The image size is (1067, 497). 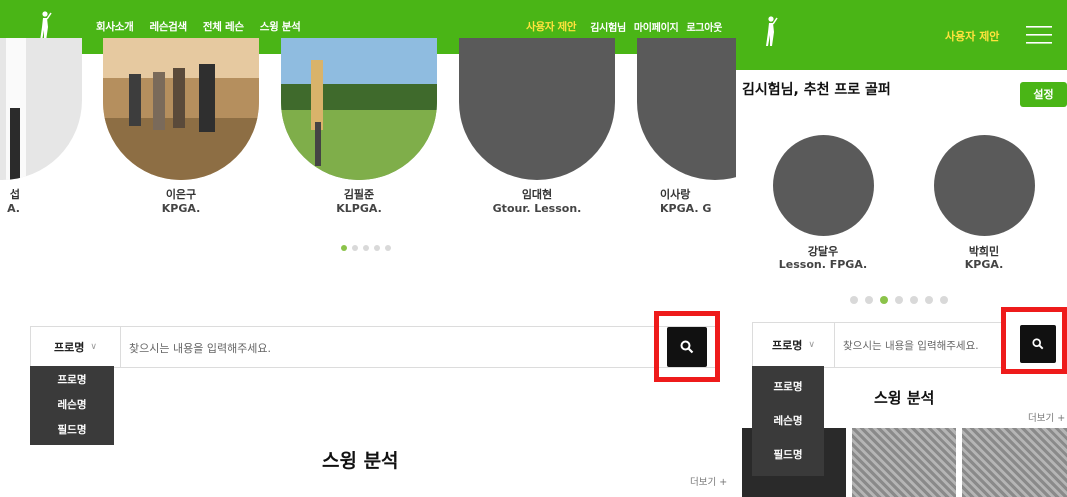 I want to click on pro-name: 섭, so click(x=14, y=194).